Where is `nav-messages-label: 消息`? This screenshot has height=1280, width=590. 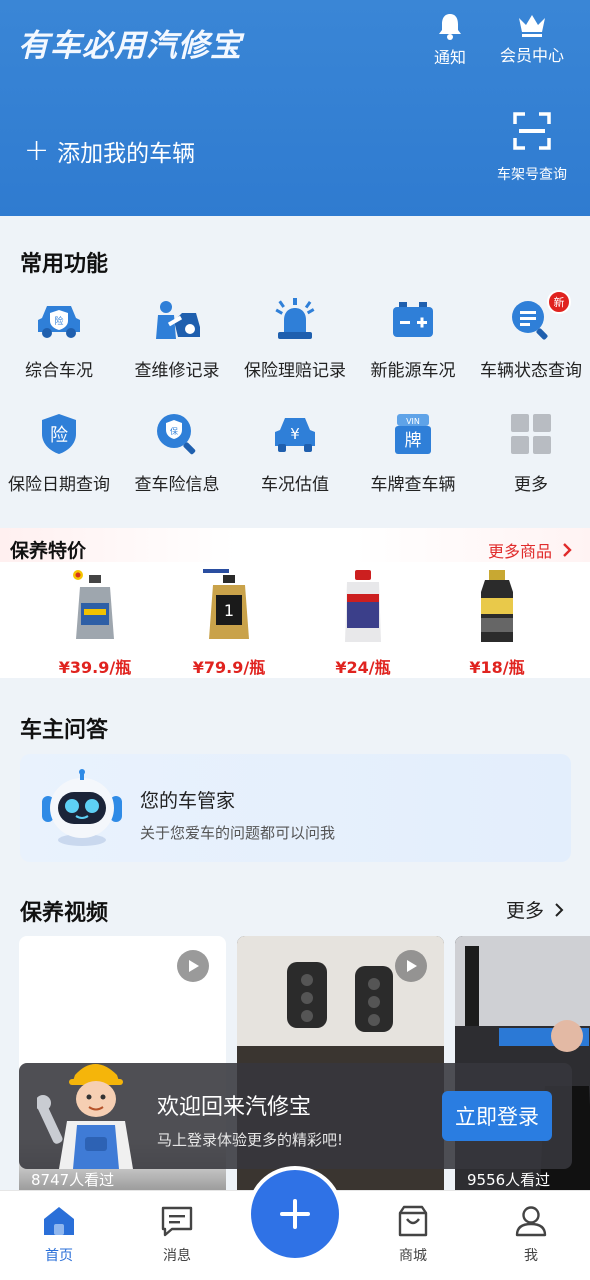 nav-messages-label: 消息 is located at coordinates (177, 1256).